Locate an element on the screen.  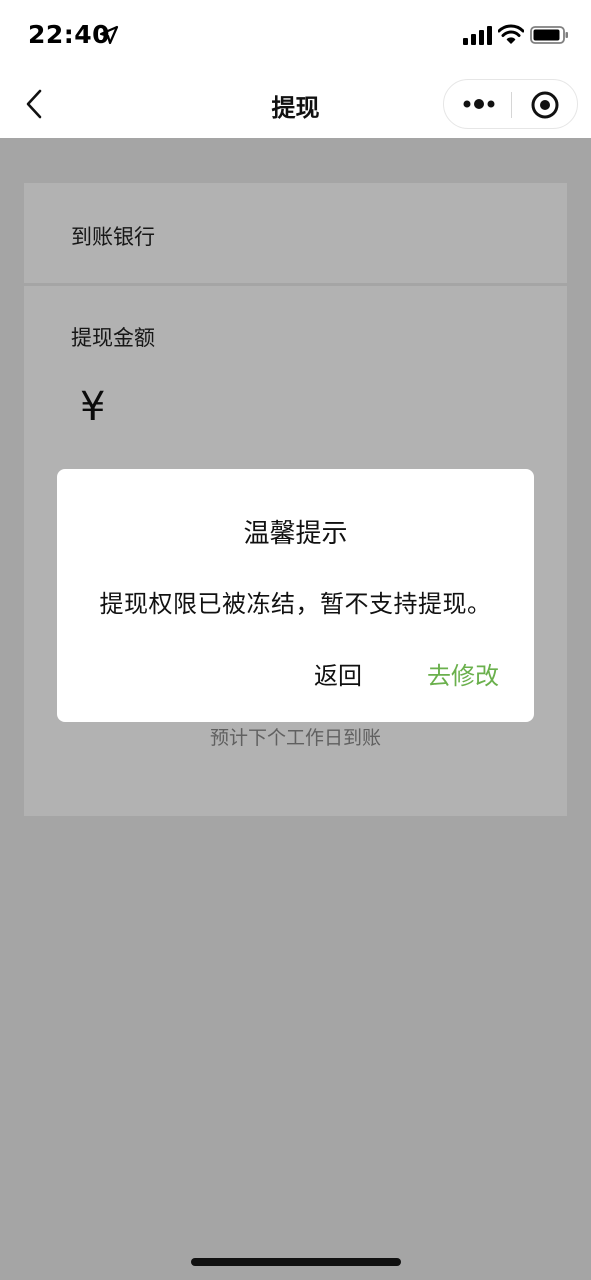
home-indicator is located at coordinates (296, 1262).